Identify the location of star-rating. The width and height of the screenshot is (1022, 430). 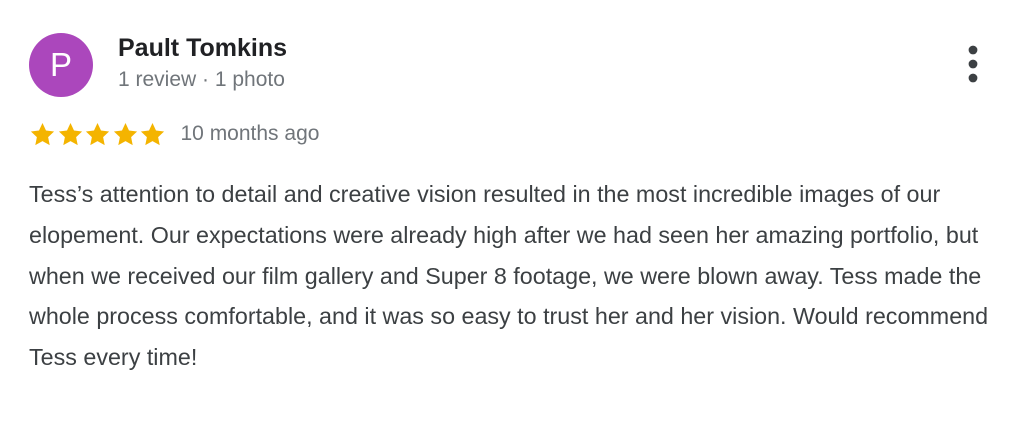
(98, 134).